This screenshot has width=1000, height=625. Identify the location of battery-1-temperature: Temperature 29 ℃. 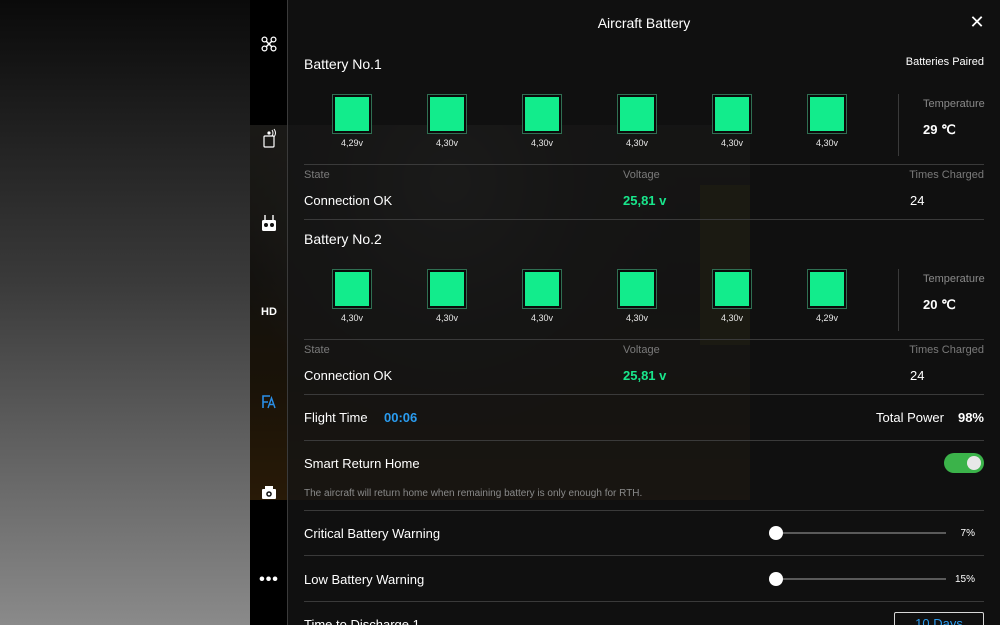
(943, 125).